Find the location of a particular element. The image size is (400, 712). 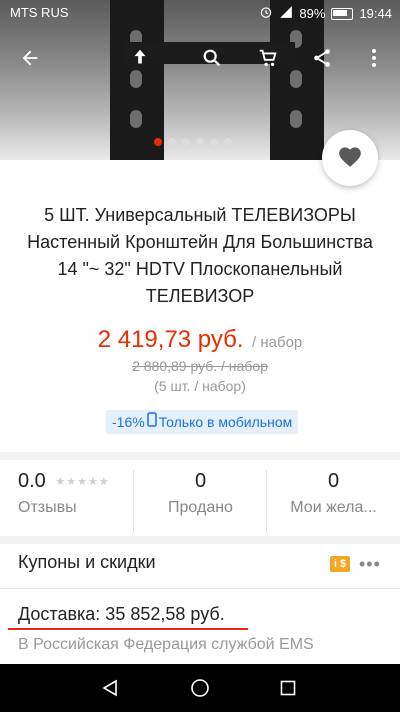

wishlist-button is located at coordinates (350, 158).